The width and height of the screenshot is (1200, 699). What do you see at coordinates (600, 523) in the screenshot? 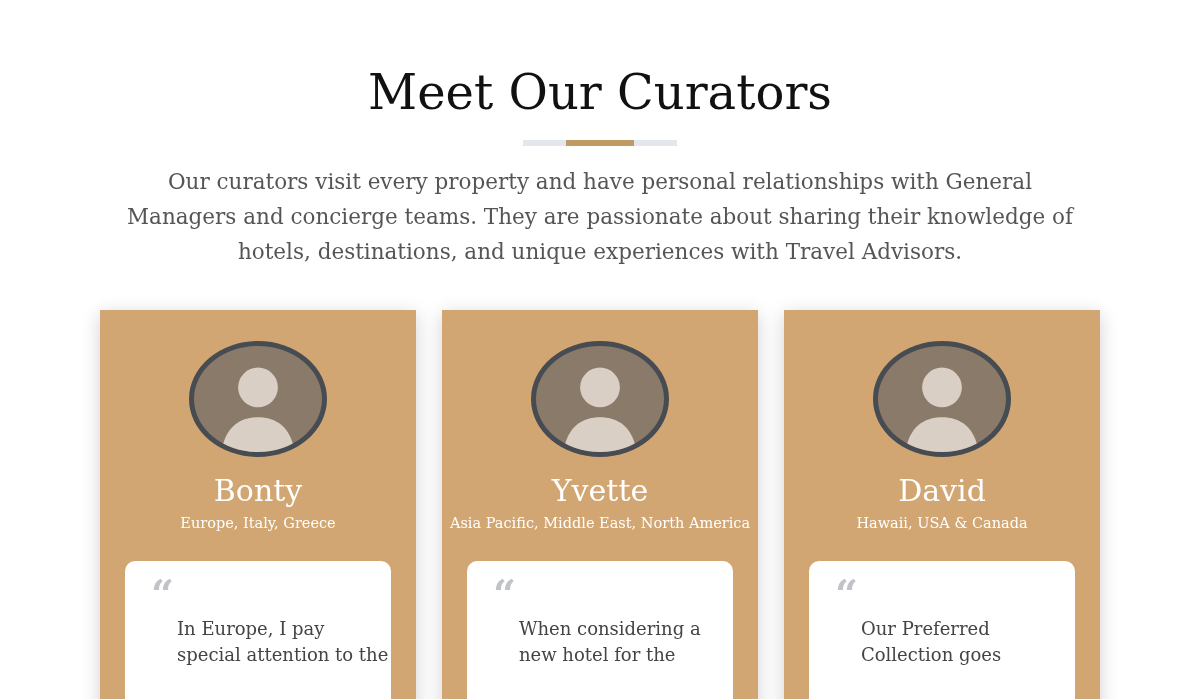
I see `curator-regions: Asia Pacific, Middle East, North America` at bounding box center [600, 523].